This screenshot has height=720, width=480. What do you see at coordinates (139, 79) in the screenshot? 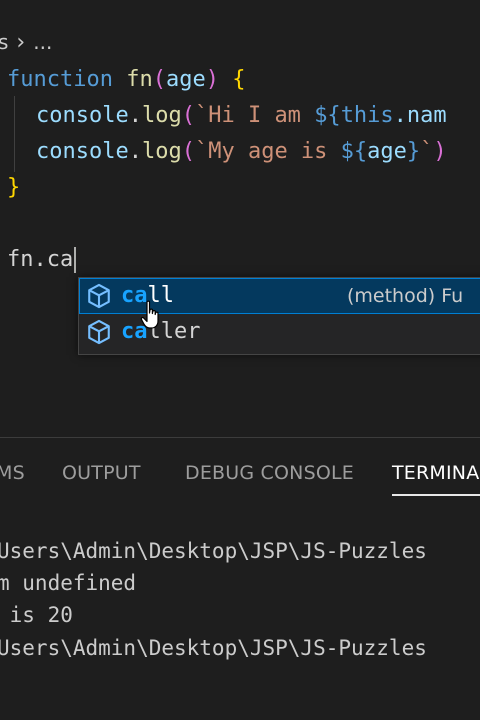
I see `function-name: fn` at bounding box center [139, 79].